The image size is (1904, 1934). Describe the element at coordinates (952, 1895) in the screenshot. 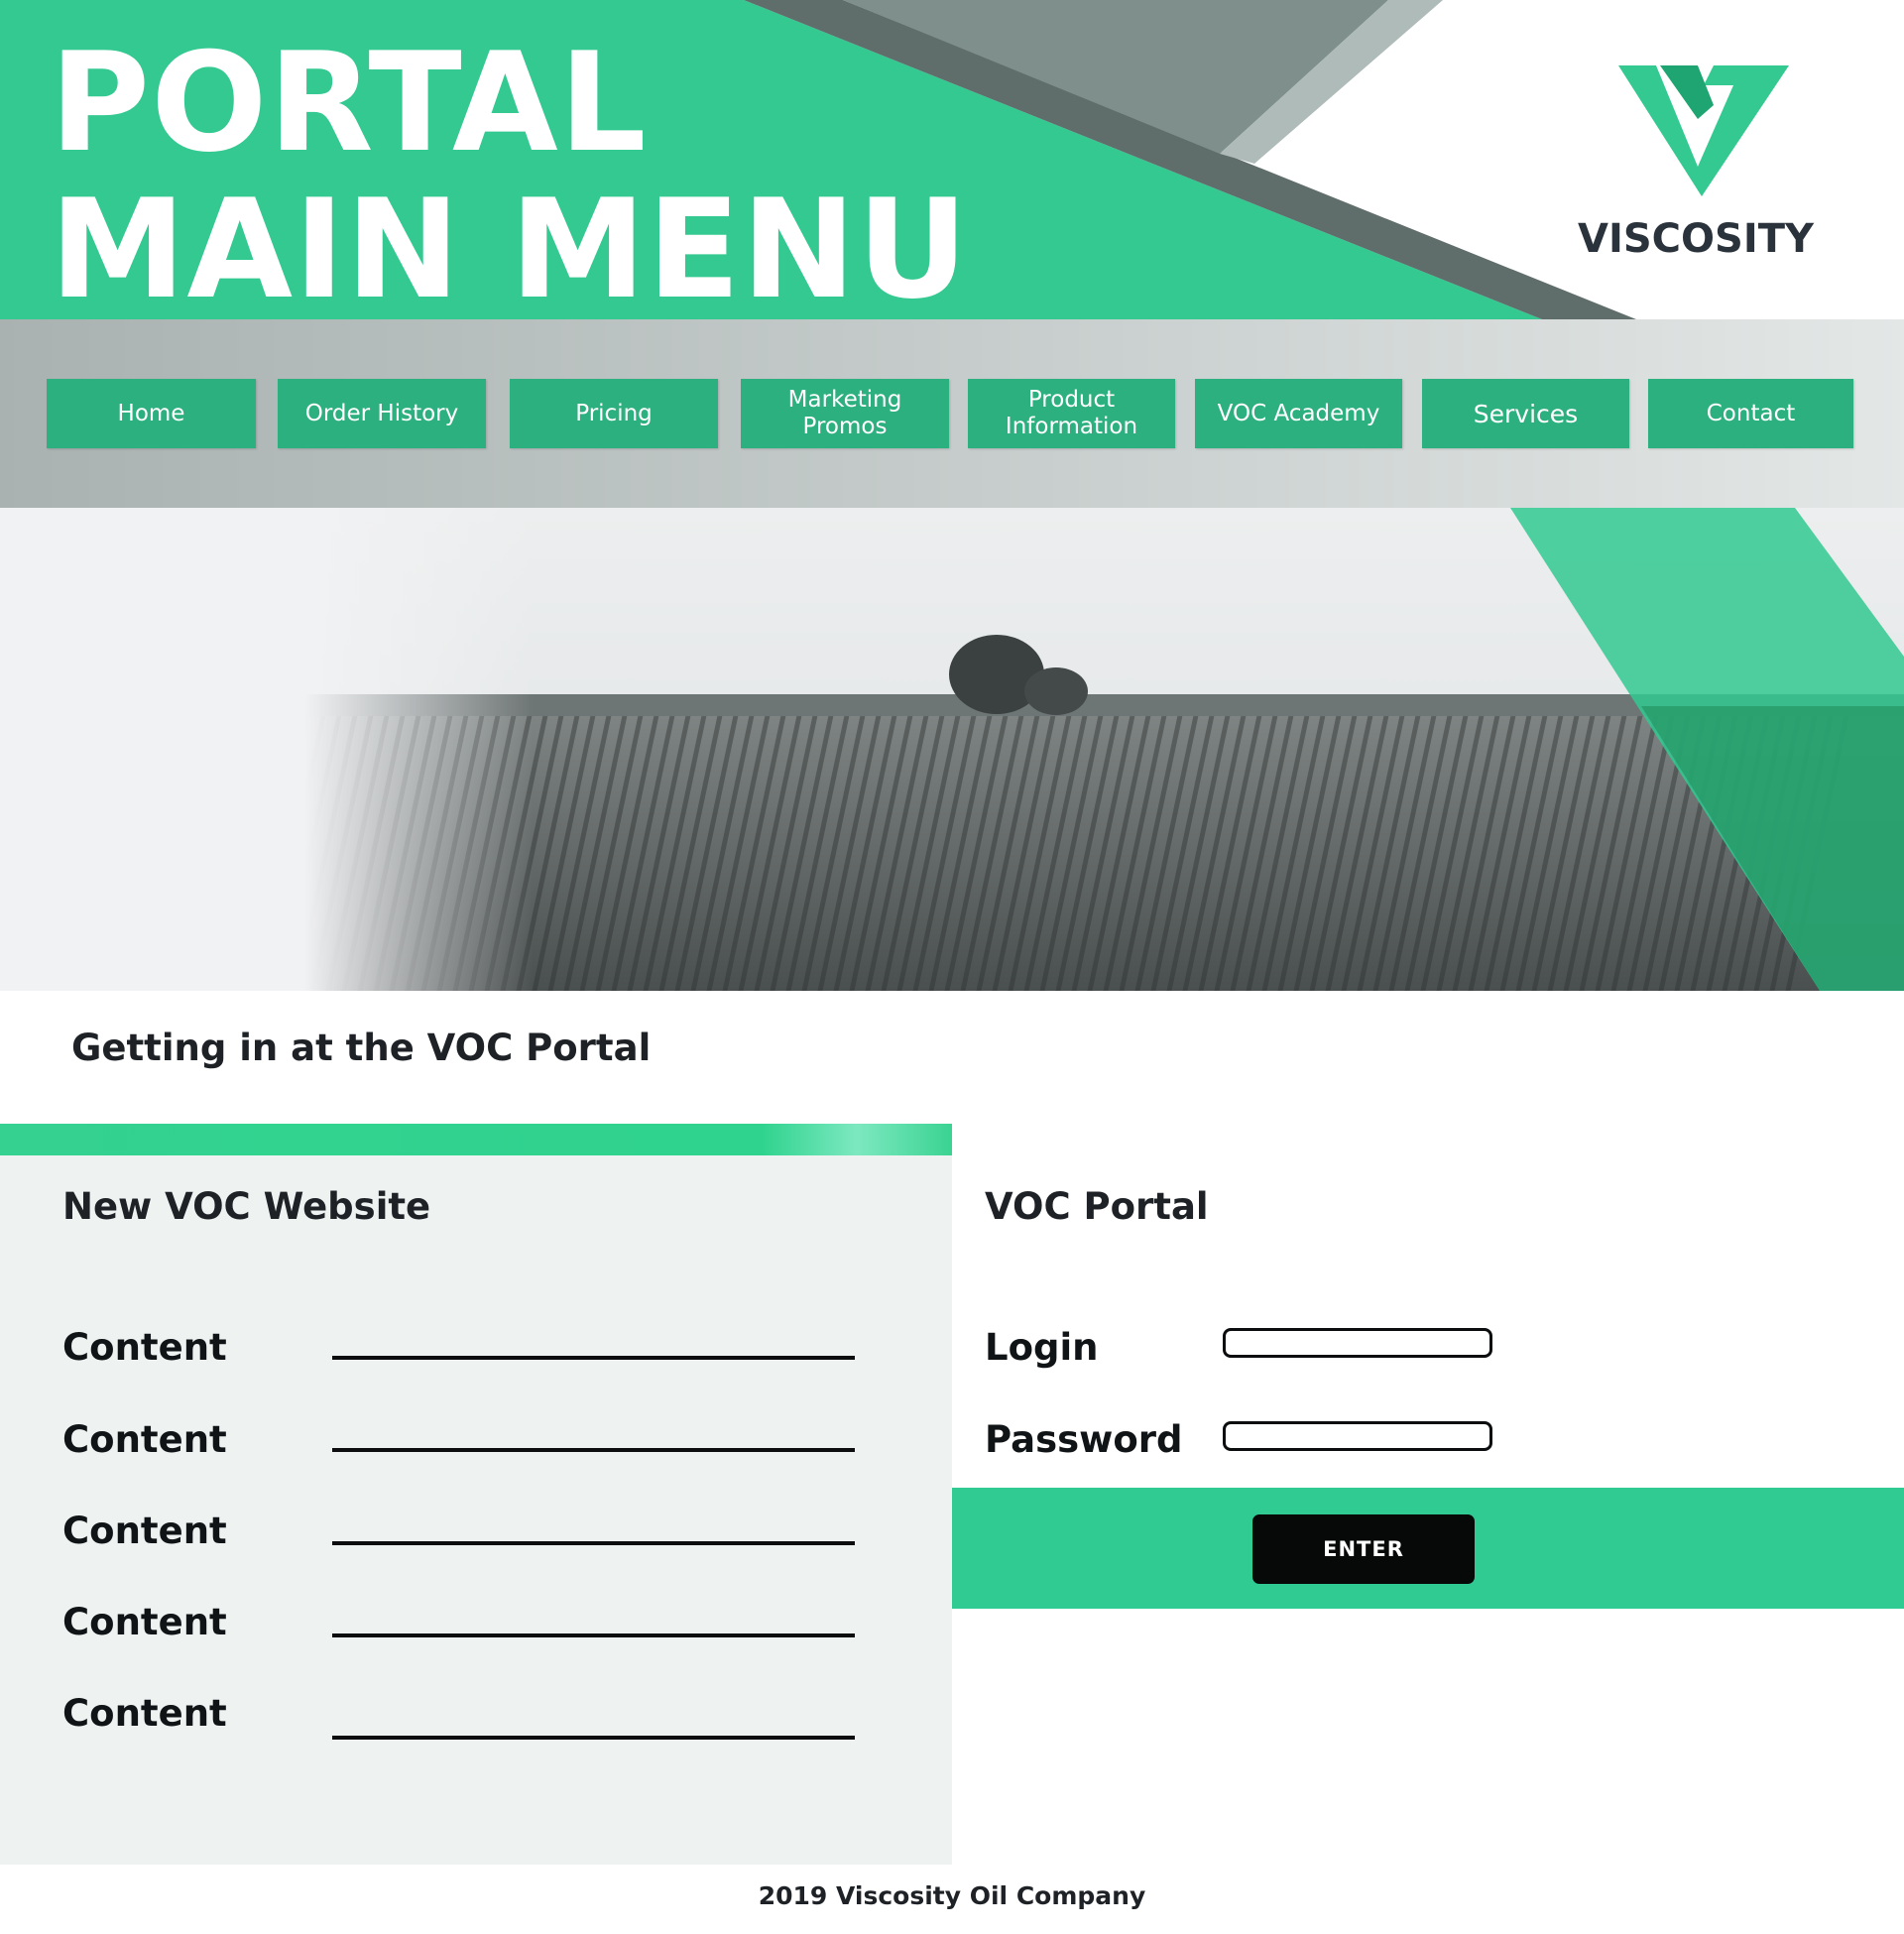

I see `footer-copyright: 2019 Viscosity Oil Company` at that location.